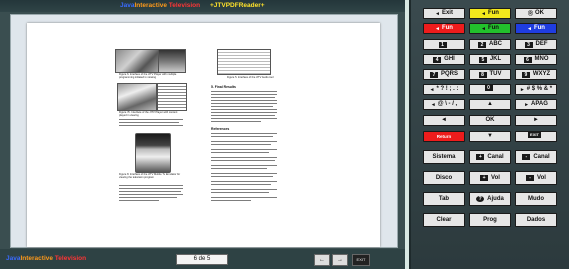 This screenshot has height=269, width=569. What do you see at coordinates (444, 157) in the screenshot?
I see `sistema-button: Sistema` at bounding box center [444, 157].